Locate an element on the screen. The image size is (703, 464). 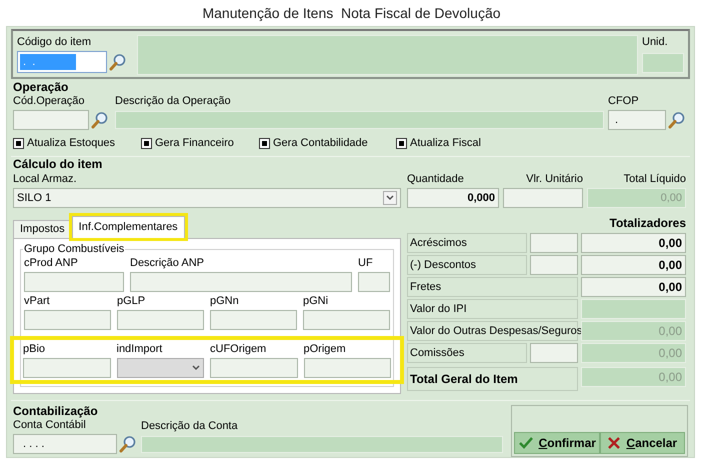
field-label: Quantidade is located at coordinates (436, 179).